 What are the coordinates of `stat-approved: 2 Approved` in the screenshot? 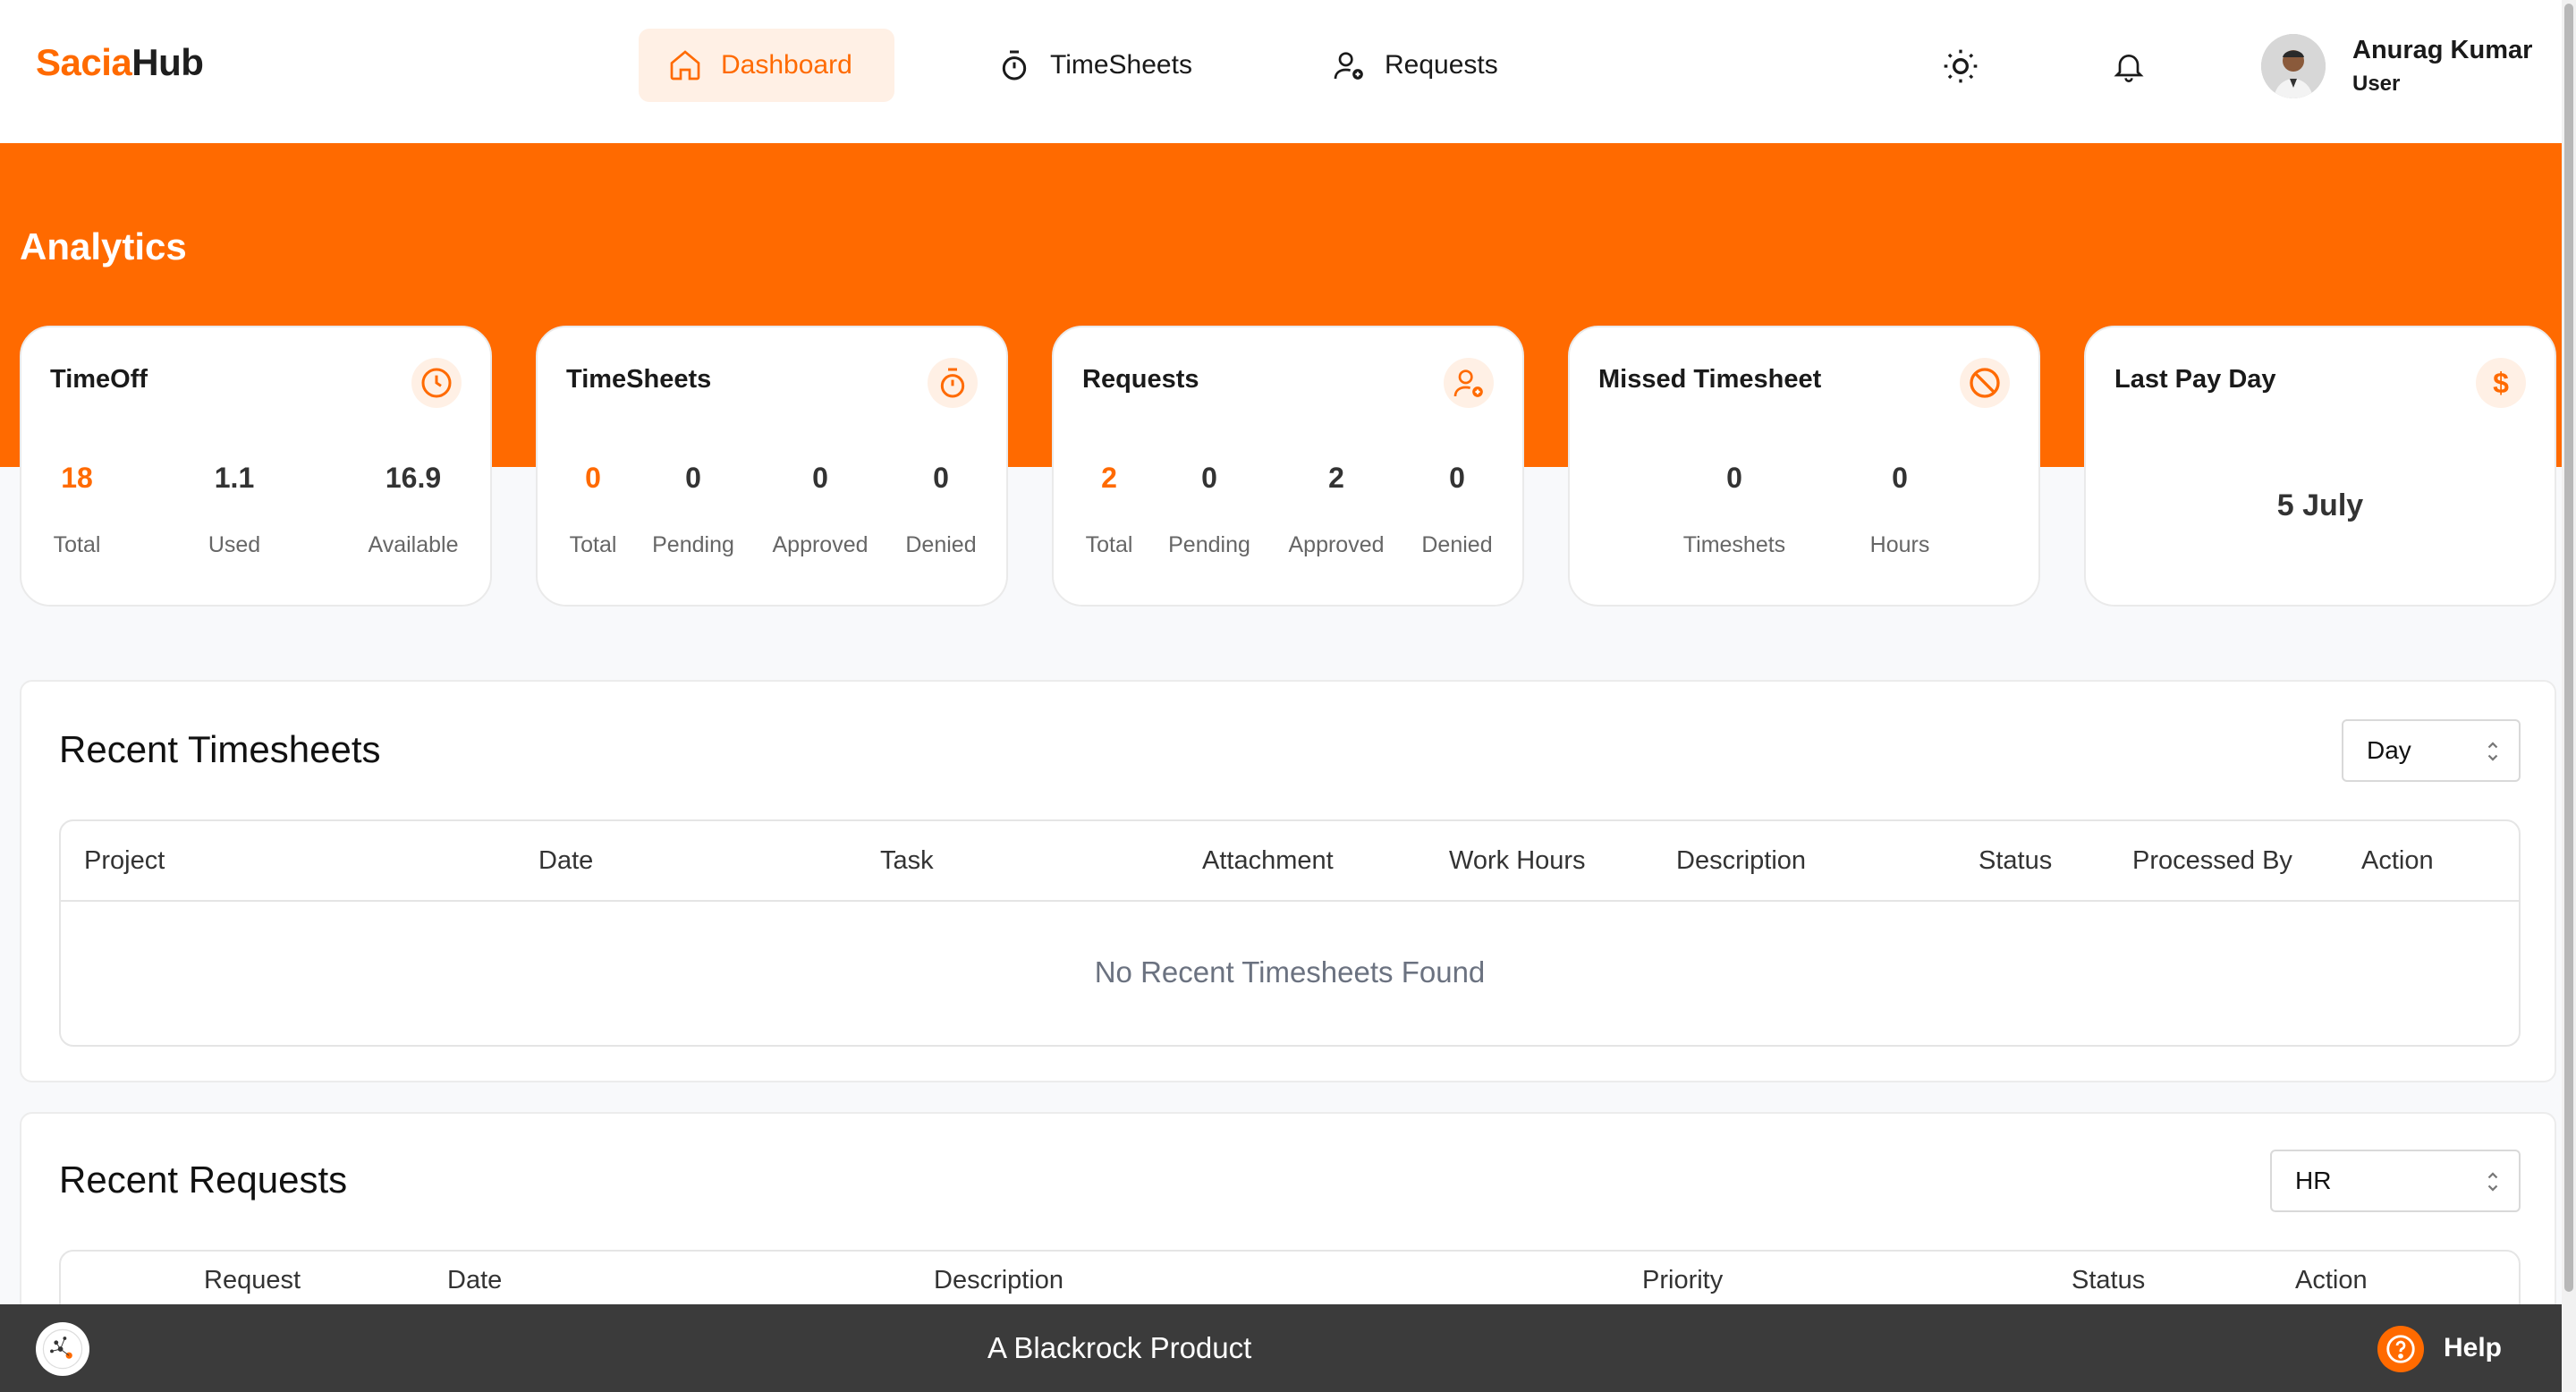 It's located at (1336, 509).